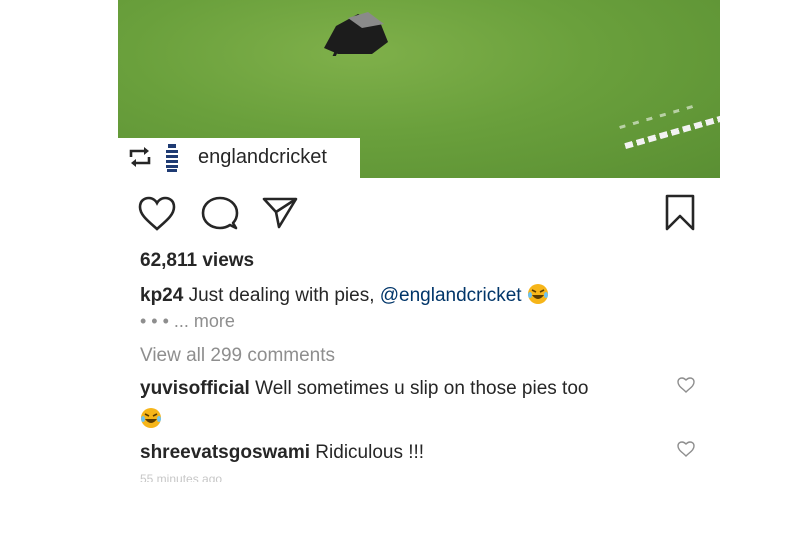 The image size is (801, 534). What do you see at coordinates (451, 295) in the screenshot?
I see `caption-mention: @englandcricket` at bounding box center [451, 295].